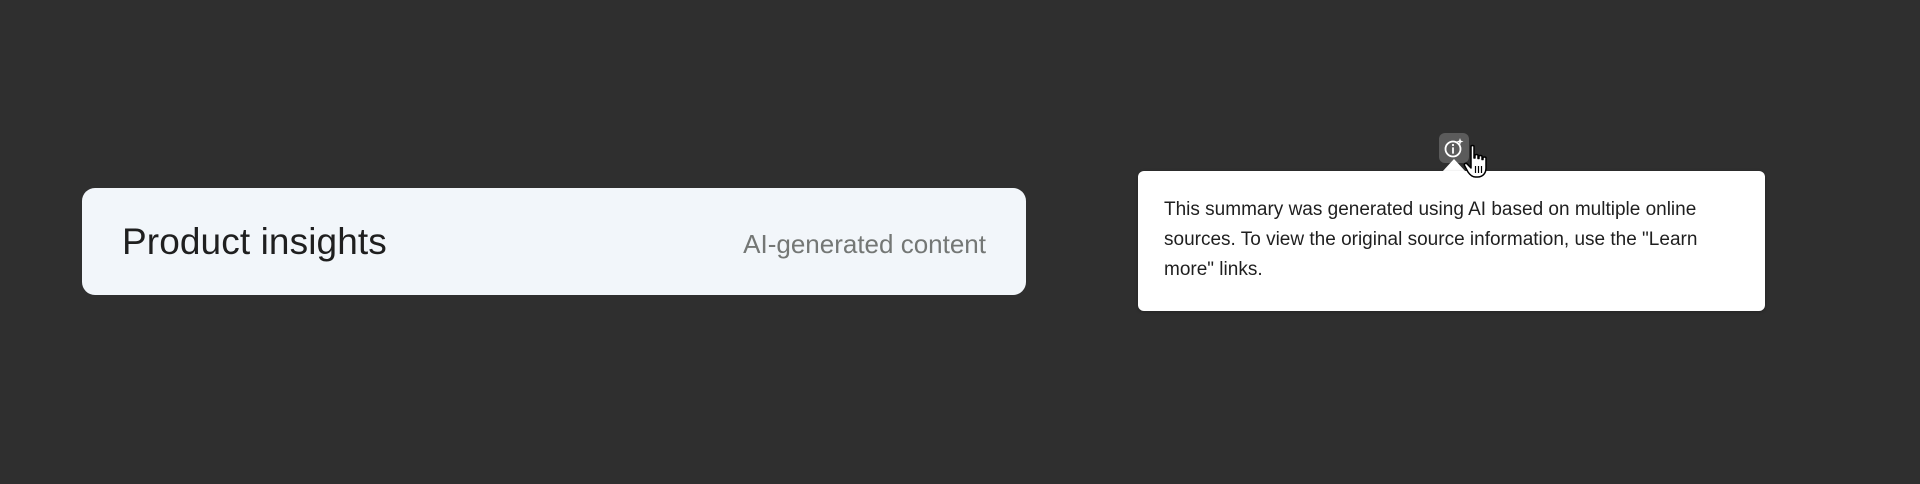 The height and width of the screenshot is (484, 1920). Describe the element at coordinates (254, 241) in the screenshot. I see `card-title: Product insights` at that location.